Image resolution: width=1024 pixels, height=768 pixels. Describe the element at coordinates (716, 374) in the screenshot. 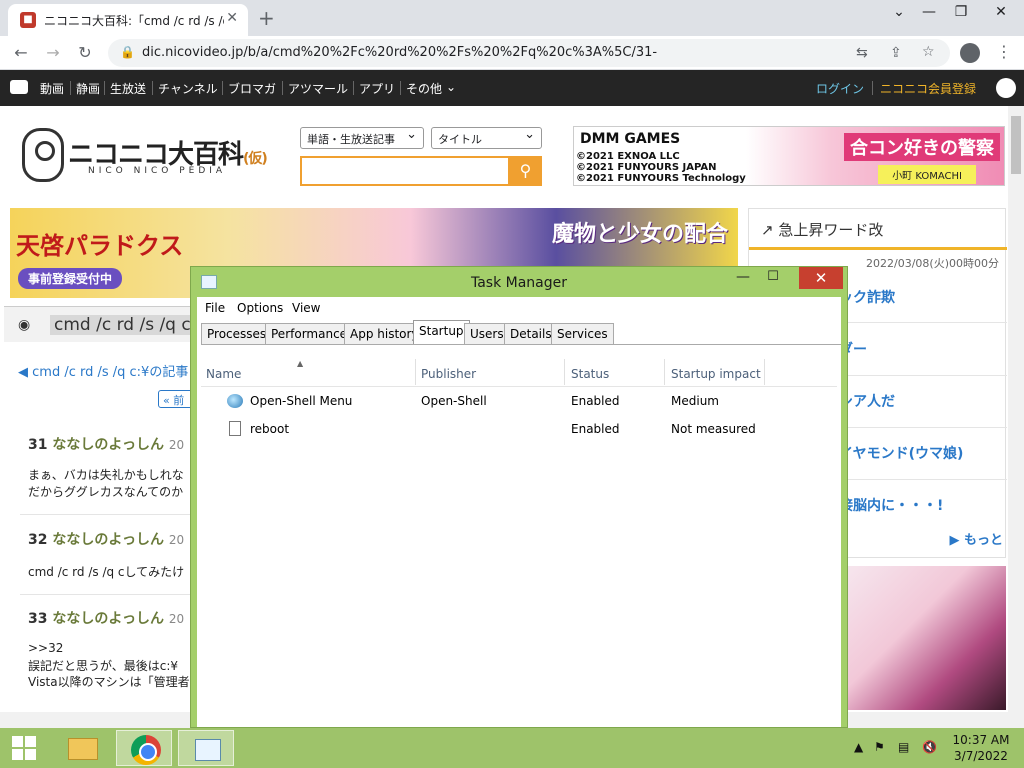

I see `column-startup-impact: Startup impact` at that location.